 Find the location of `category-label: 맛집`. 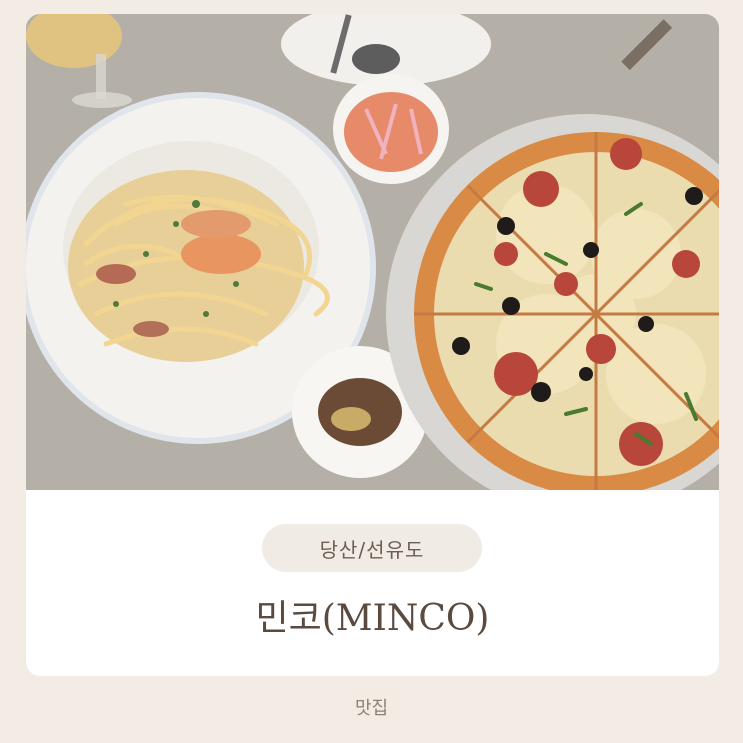

category-label: 맛집 is located at coordinates (371, 708).